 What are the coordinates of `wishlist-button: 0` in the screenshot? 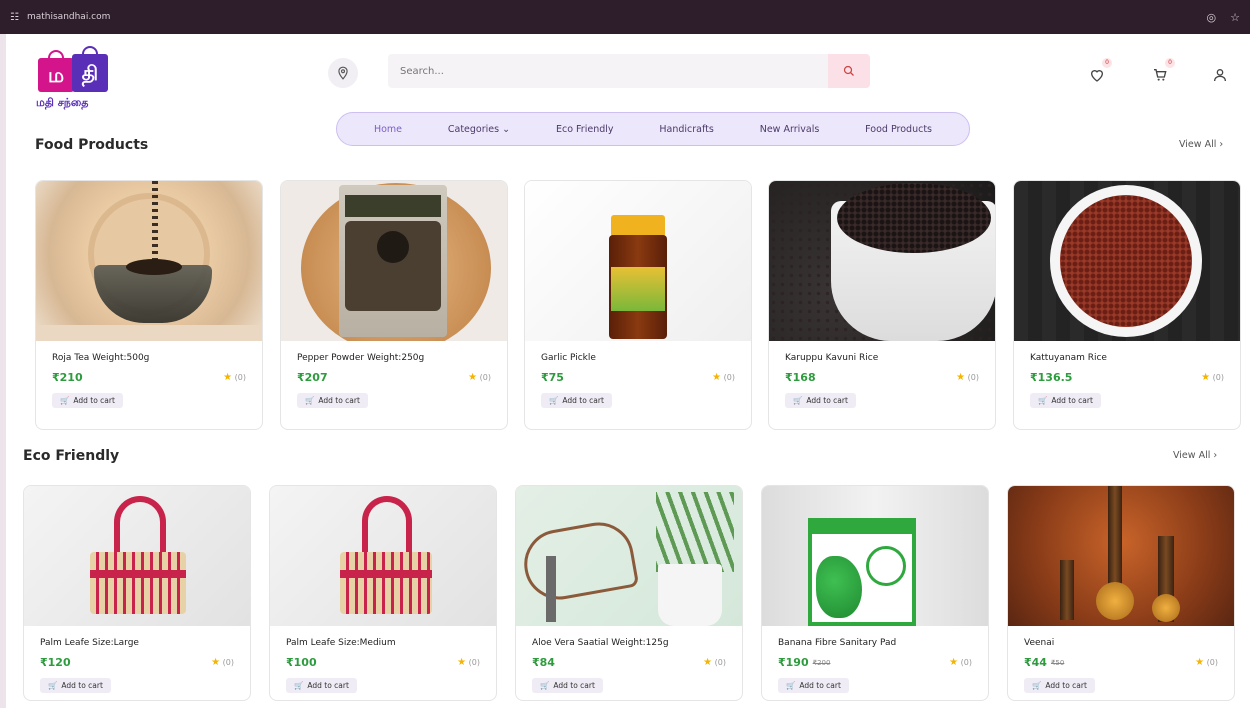 It's located at (1099, 72).